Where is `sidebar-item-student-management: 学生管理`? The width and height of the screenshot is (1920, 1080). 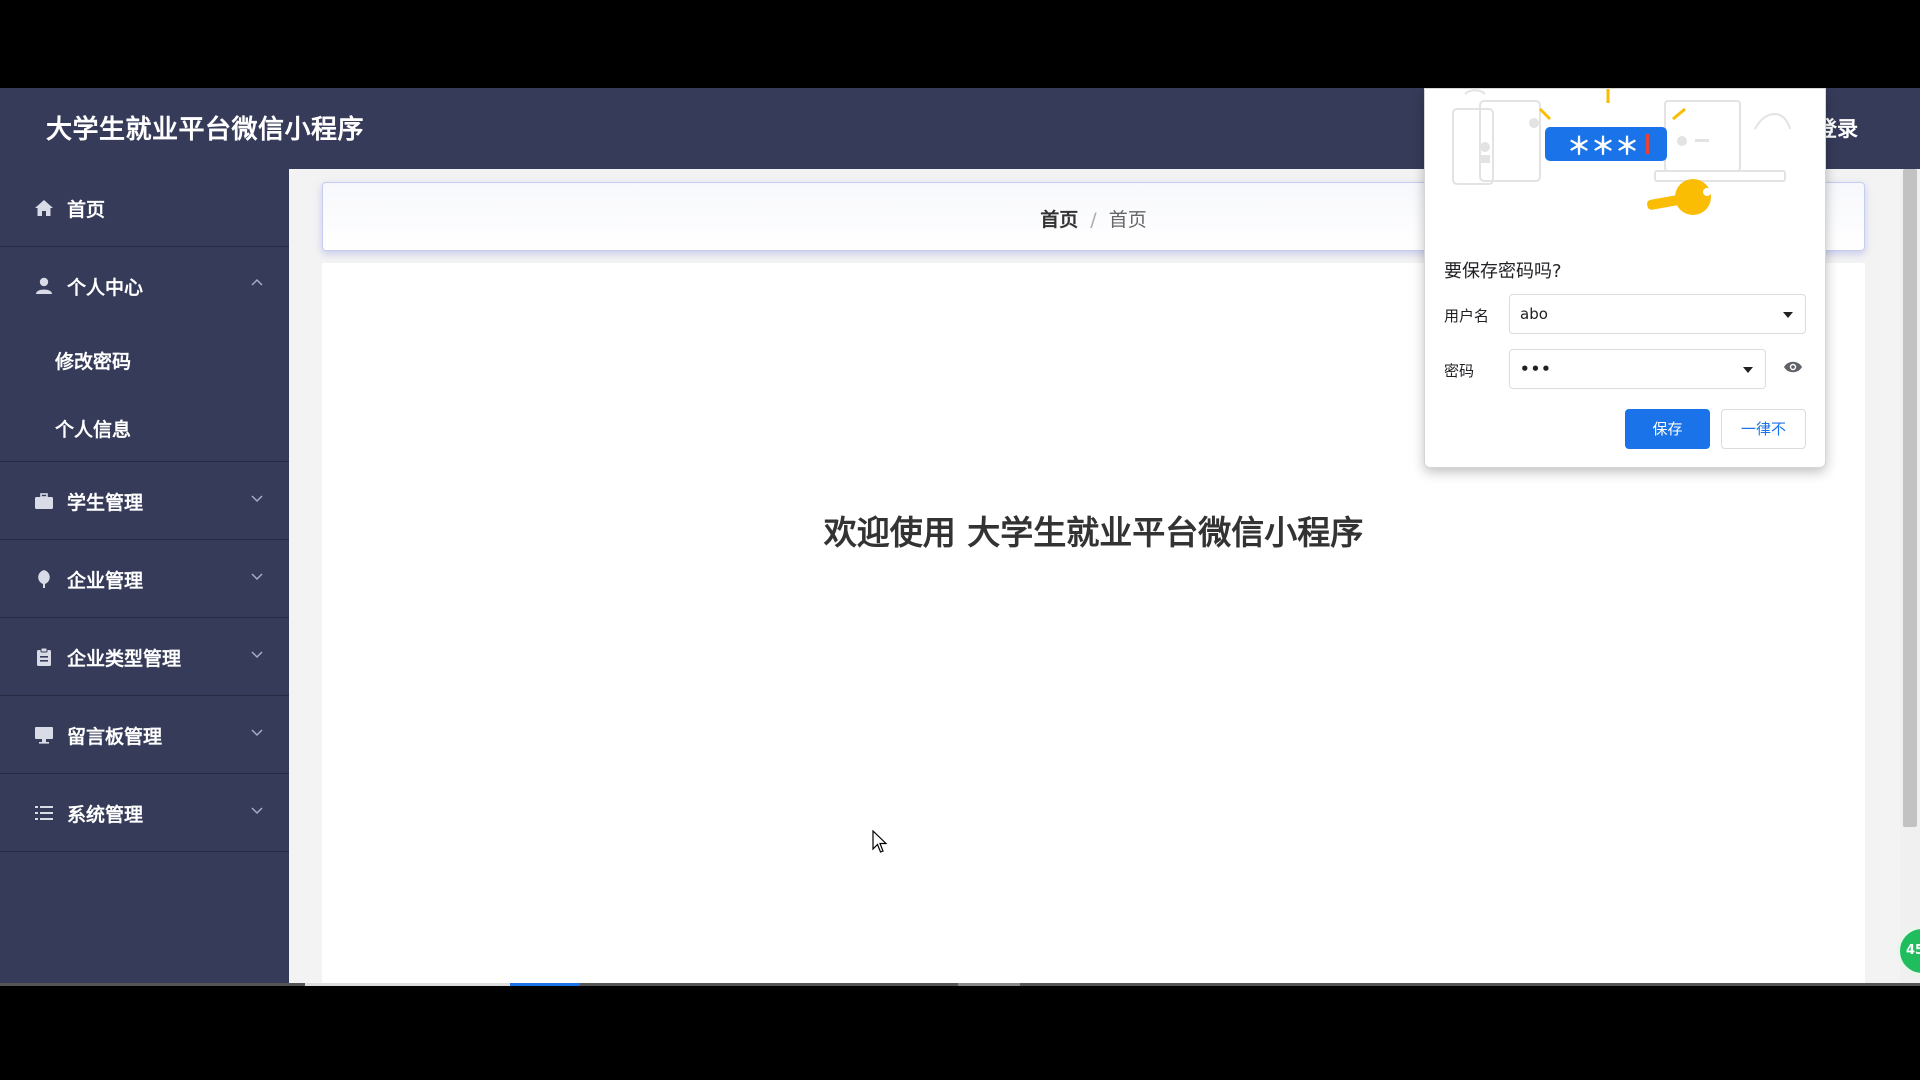 sidebar-item-student-management: 学生管理 is located at coordinates (144, 501).